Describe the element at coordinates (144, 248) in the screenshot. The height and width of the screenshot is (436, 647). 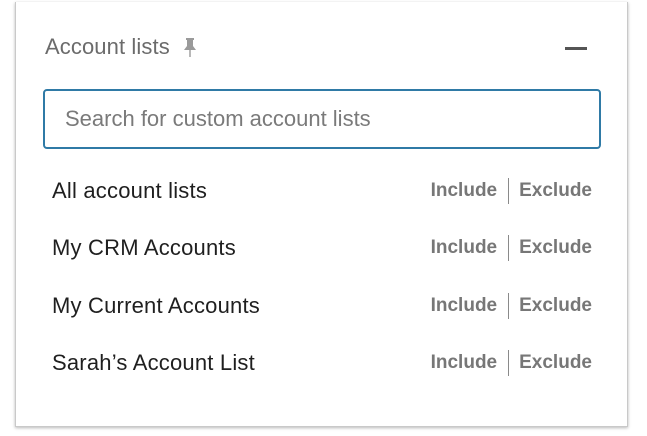
I see `list-item-label: My CRM Accounts` at that location.